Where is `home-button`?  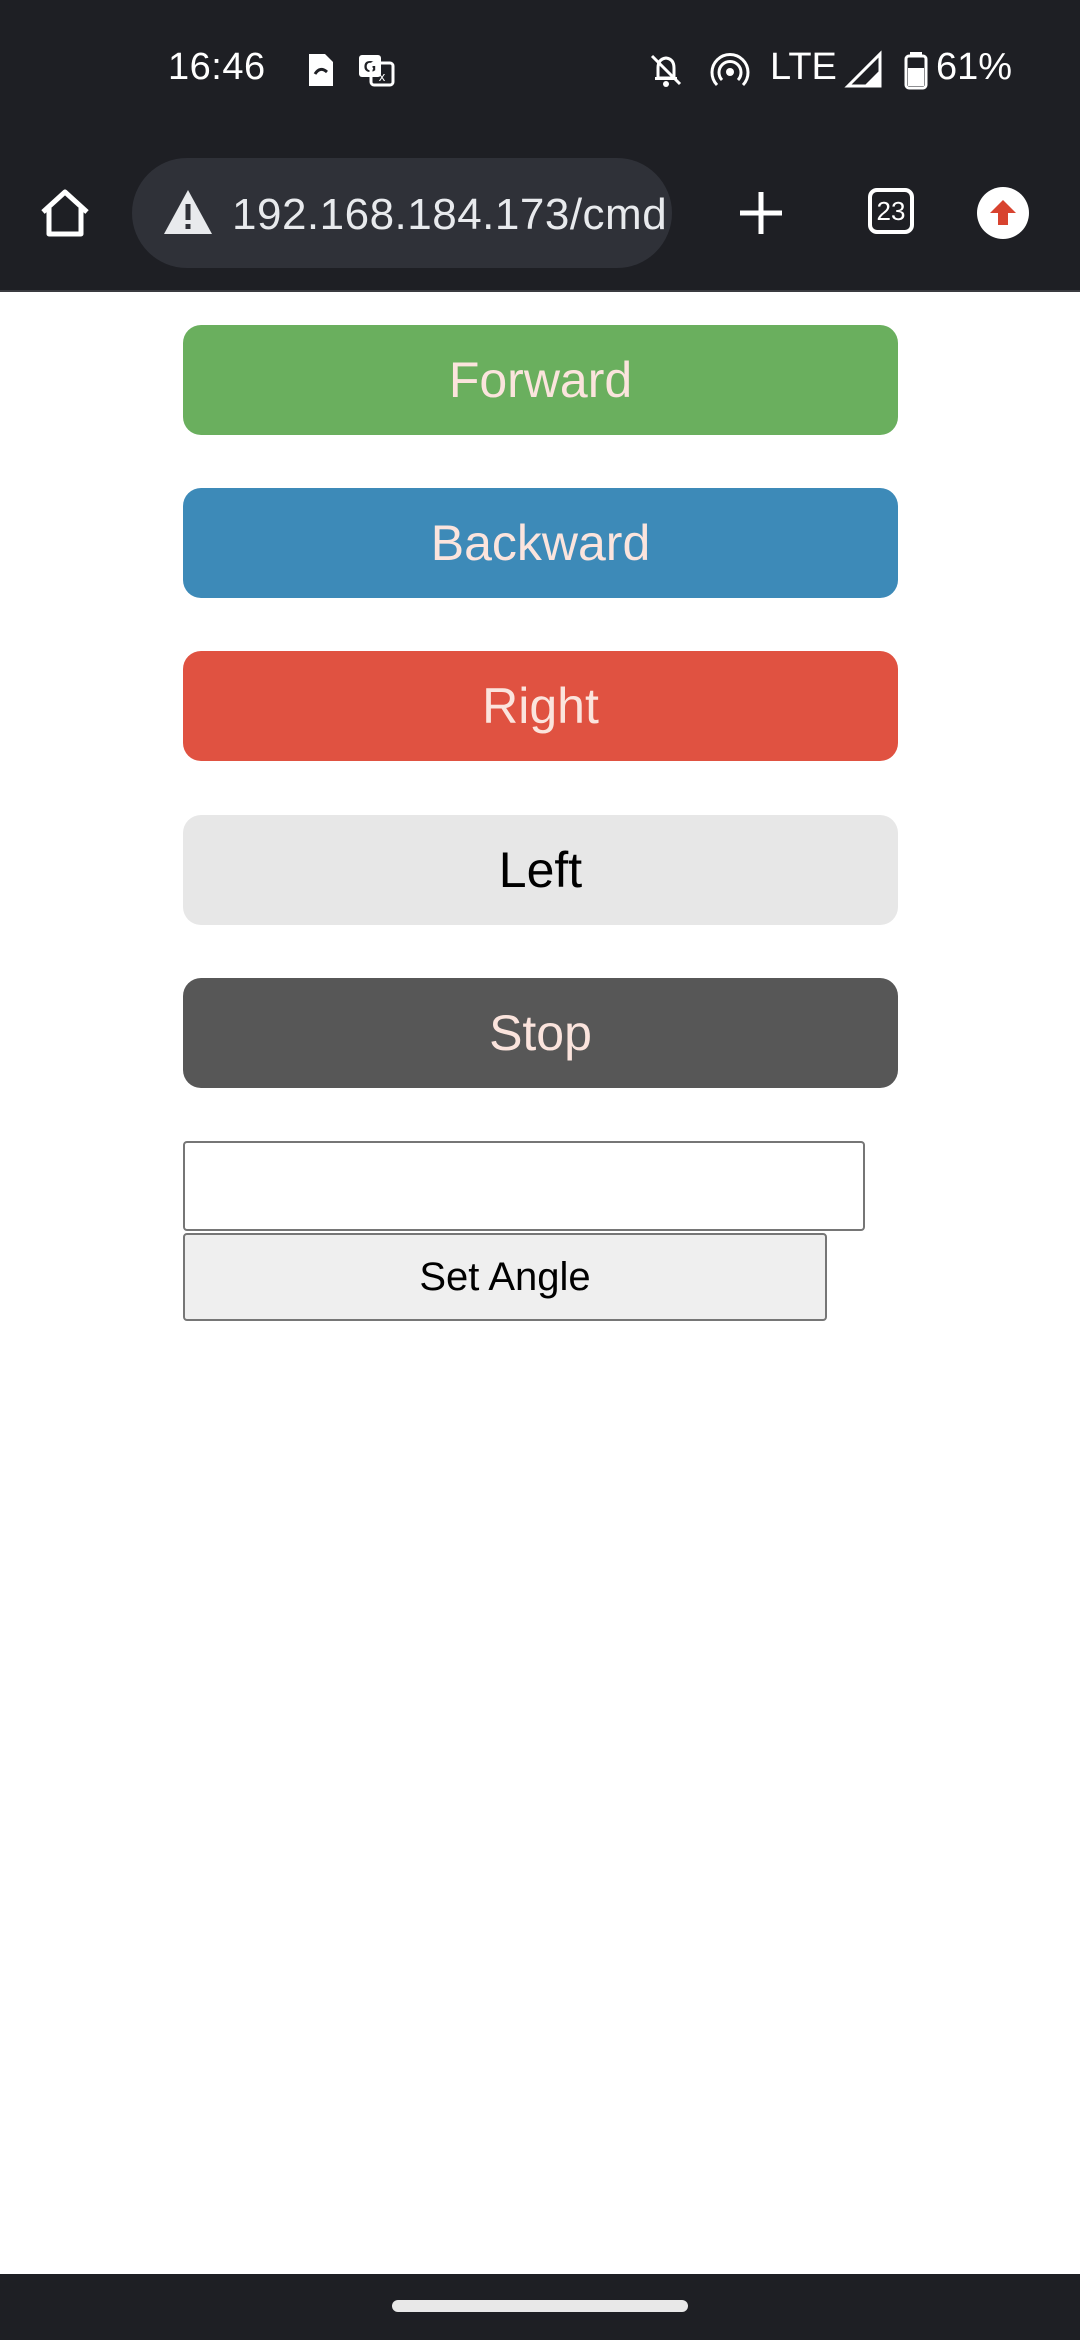 home-button is located at coordinates (65, 213).